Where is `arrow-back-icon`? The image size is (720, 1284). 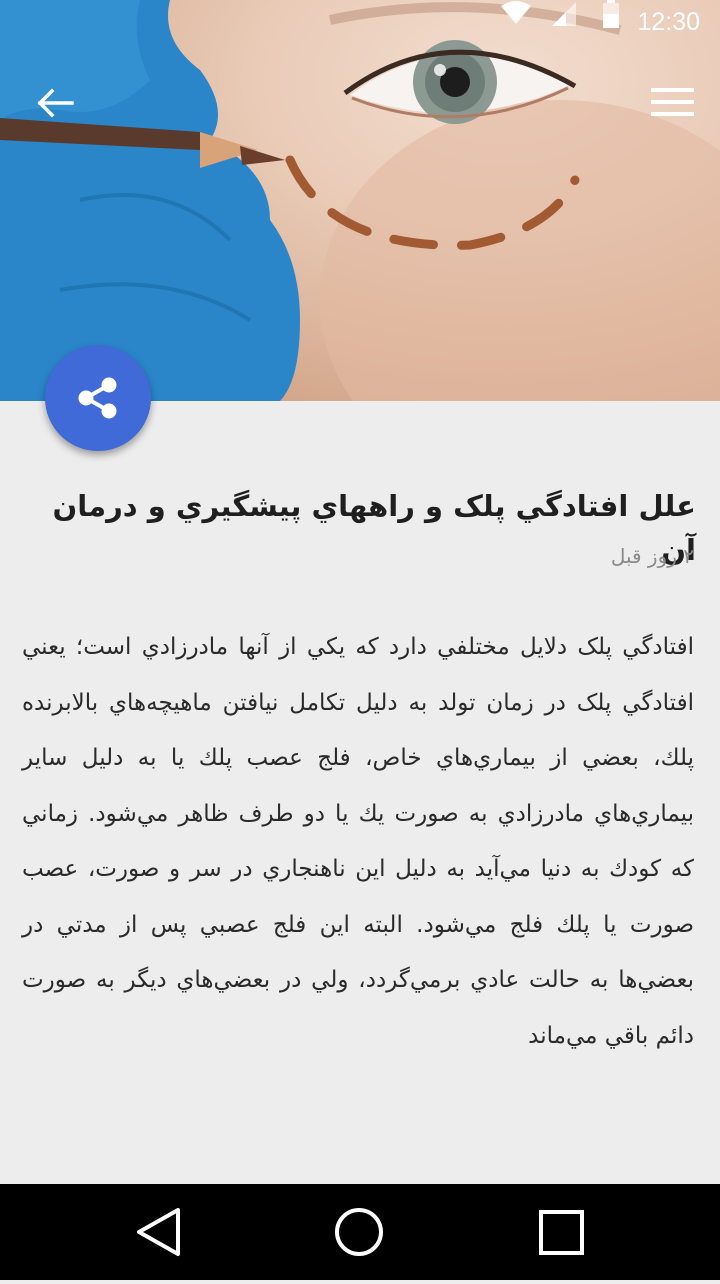 arrow-back-icon is located at coordinates (55, 103).